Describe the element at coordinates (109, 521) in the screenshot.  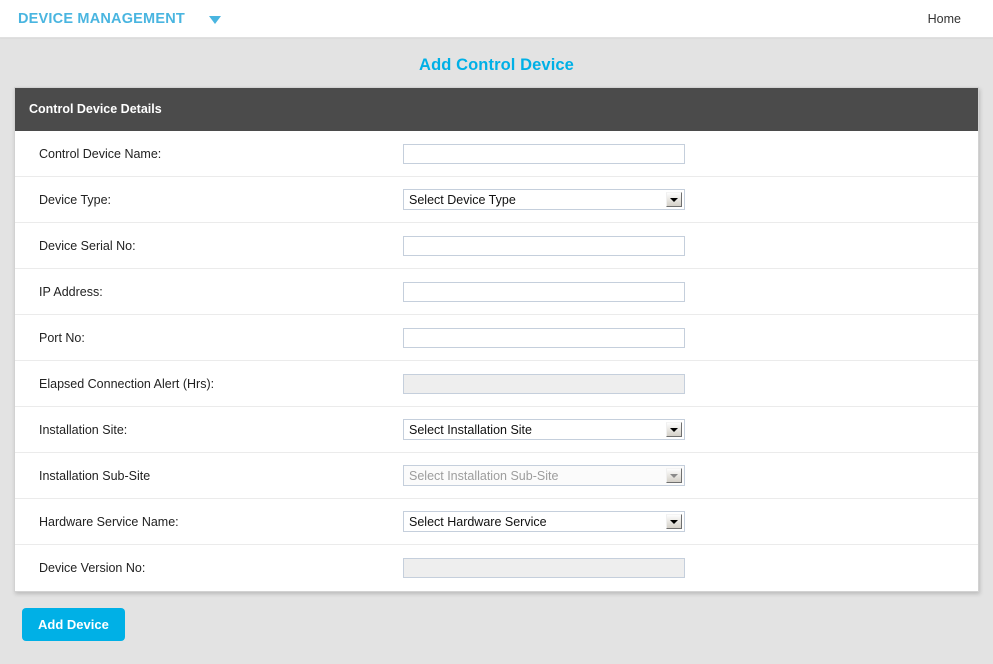
I see `label-hardware-service-name: Hardware Service Name:` at that location.